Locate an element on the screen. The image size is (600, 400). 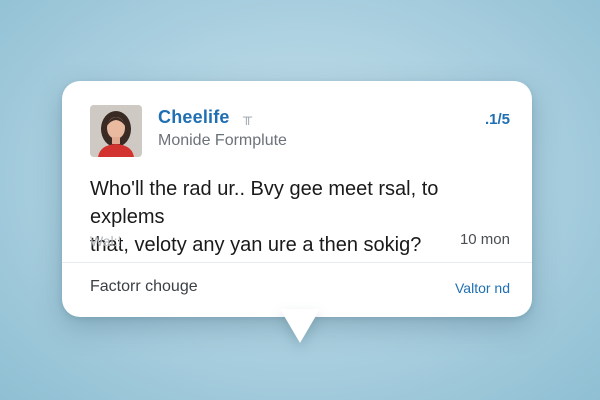
badge-icon: ╥ is located at coordinates (247, 116).